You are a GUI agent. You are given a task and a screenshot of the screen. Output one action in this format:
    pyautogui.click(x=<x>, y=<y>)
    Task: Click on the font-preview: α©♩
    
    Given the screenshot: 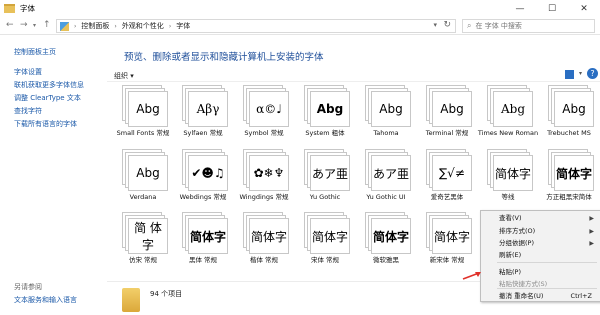 What is the action you would take?
    pyautogui.click(x=264, y=106)
    